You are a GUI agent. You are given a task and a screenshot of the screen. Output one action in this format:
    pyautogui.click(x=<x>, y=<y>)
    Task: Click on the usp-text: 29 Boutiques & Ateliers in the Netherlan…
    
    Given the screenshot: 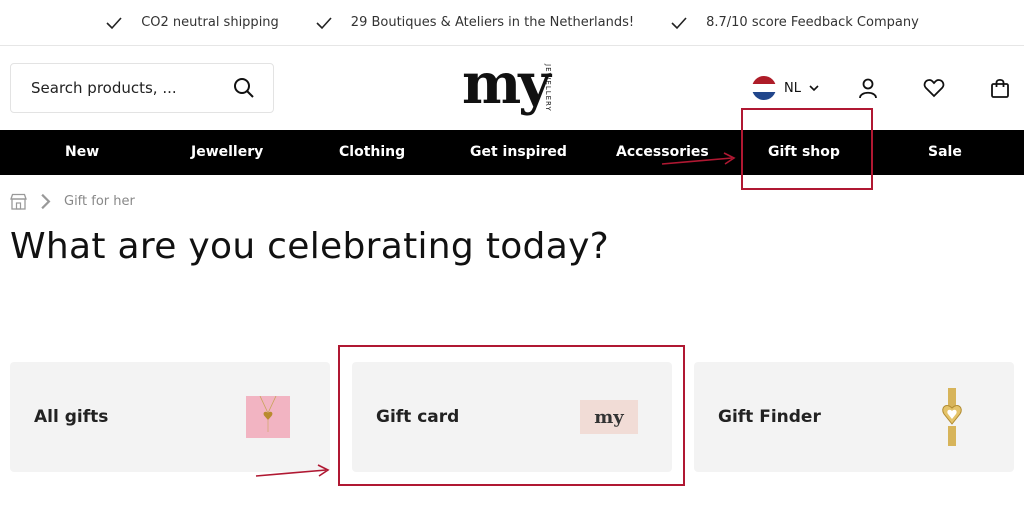 What is the action you would take?
    pyautogui.click(x=492, y=22)
    